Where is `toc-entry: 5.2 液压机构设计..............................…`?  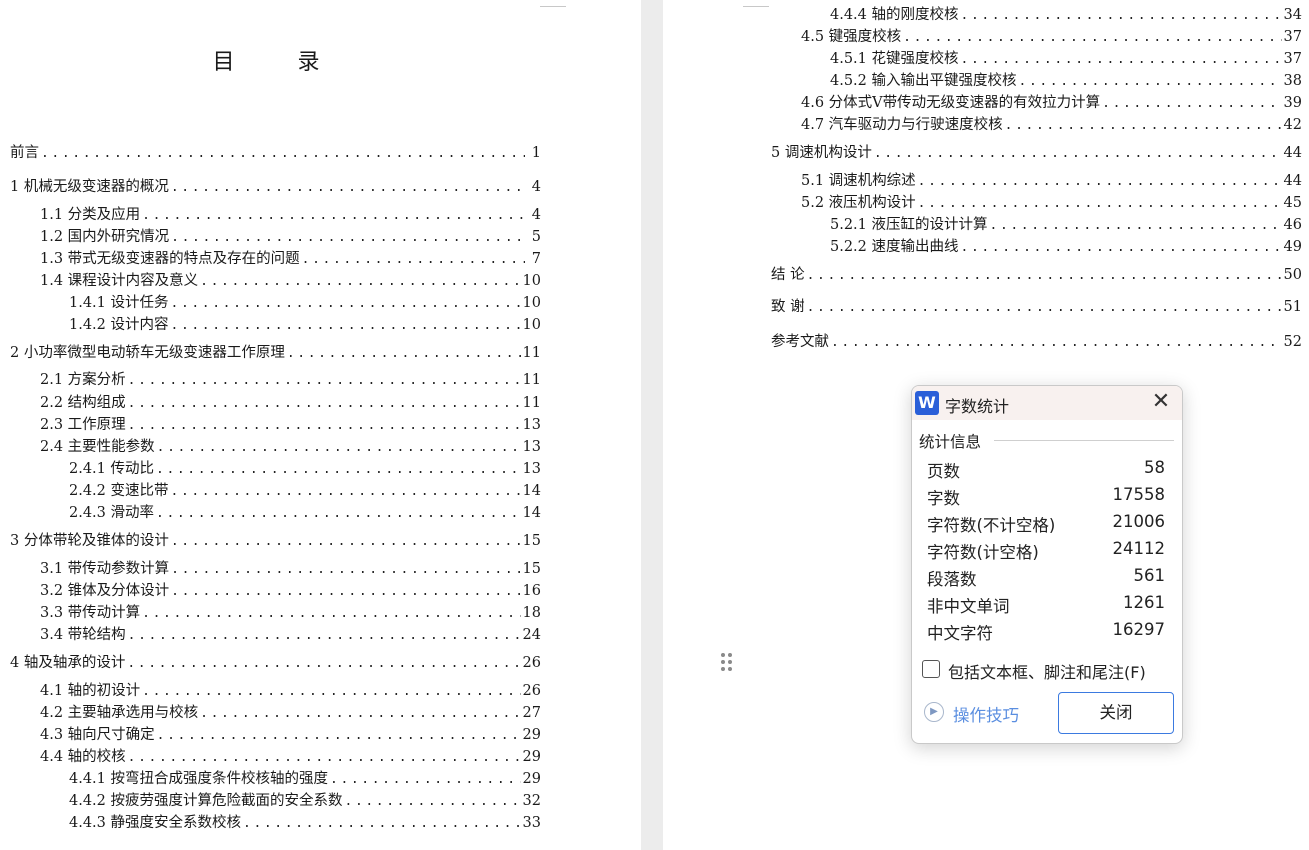 toc-entry: 5.2 液压机构设计..............................… is located at coordinates (1051, 203).